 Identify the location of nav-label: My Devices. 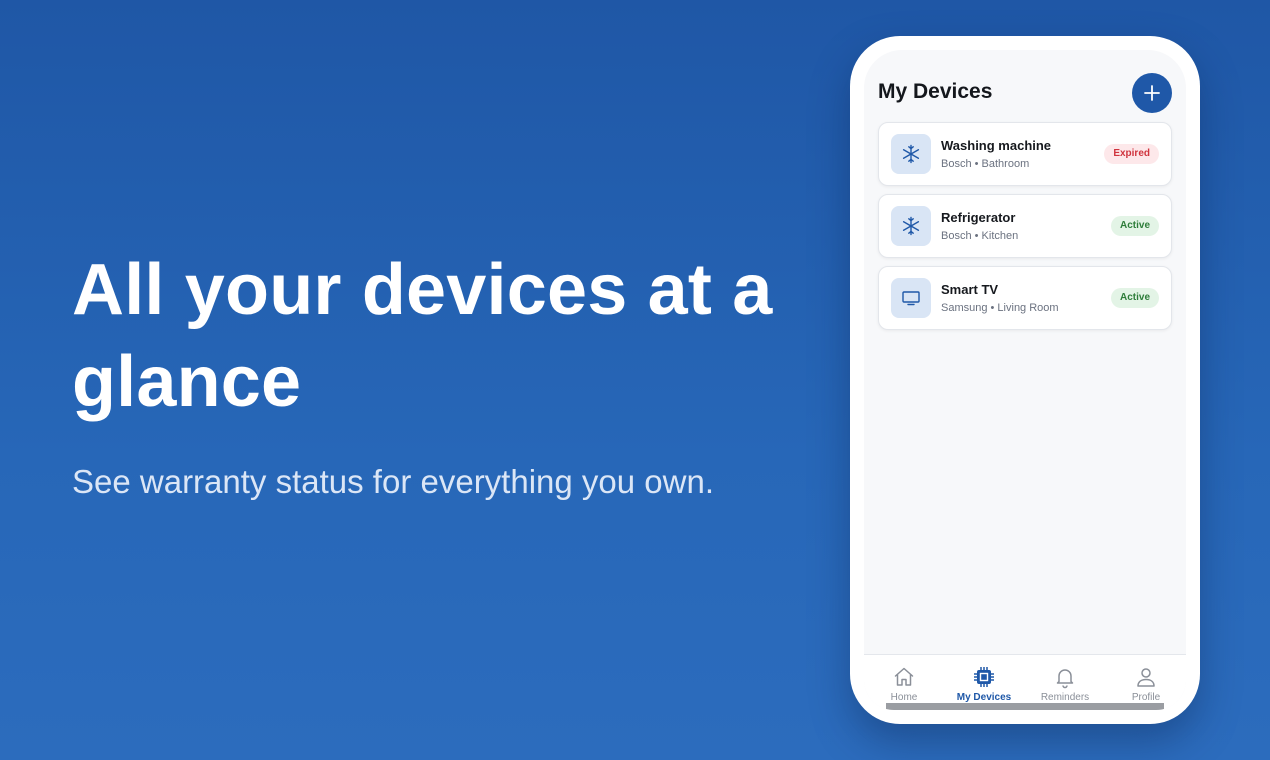
(984, 697).